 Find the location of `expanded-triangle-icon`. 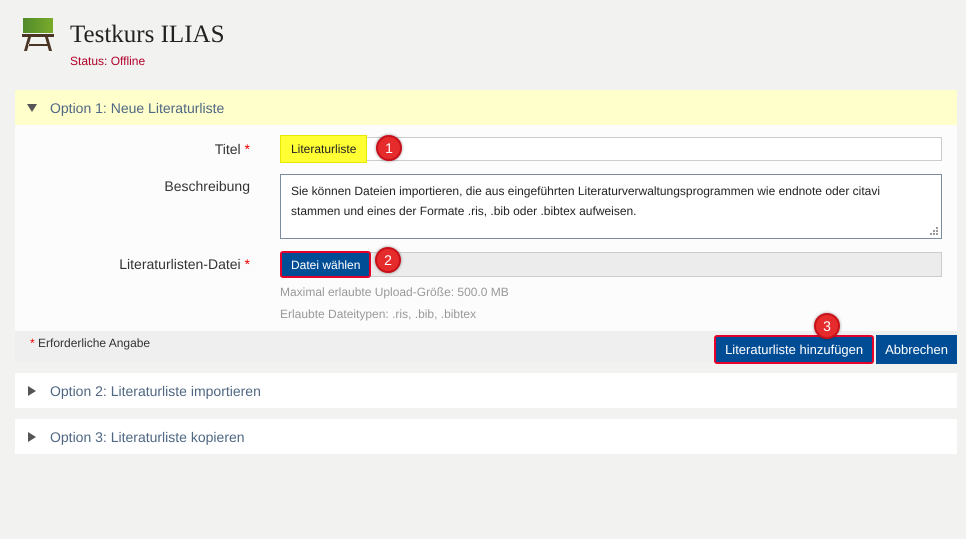

expanded-triangle-icon is located at coordinates (32, 107).